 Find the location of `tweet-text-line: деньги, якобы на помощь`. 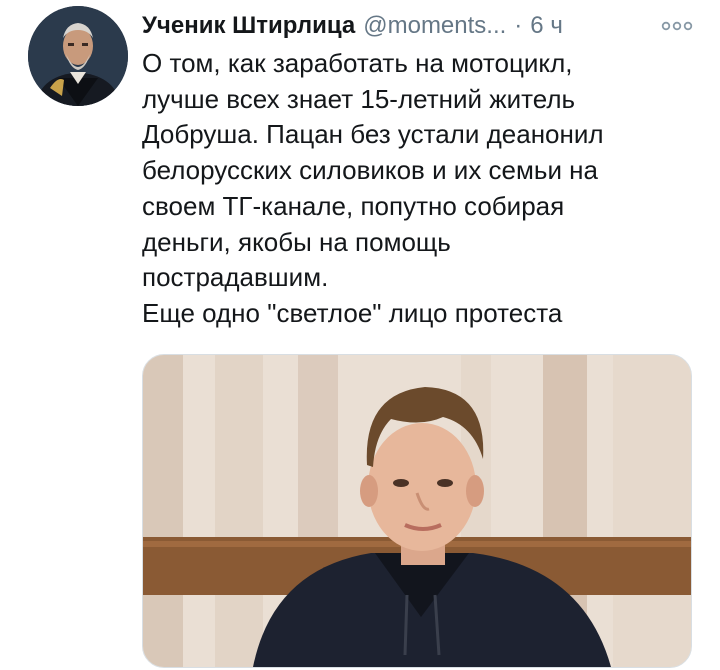

tweet-text-line: деньги, якобы на помощь is located at coordinates (296, 241).